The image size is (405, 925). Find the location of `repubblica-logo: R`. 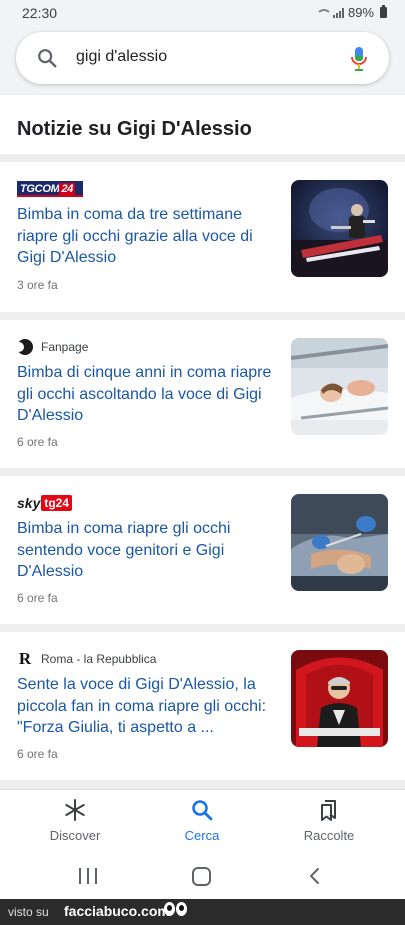

repubblica-logo: R is located at coordinates (25, 658).